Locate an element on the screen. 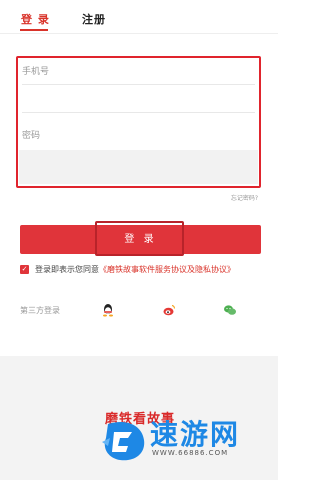 The width and height of the screenshot is (320, 480). login-button-label: 登 录 is located at coordinates (140, 239).